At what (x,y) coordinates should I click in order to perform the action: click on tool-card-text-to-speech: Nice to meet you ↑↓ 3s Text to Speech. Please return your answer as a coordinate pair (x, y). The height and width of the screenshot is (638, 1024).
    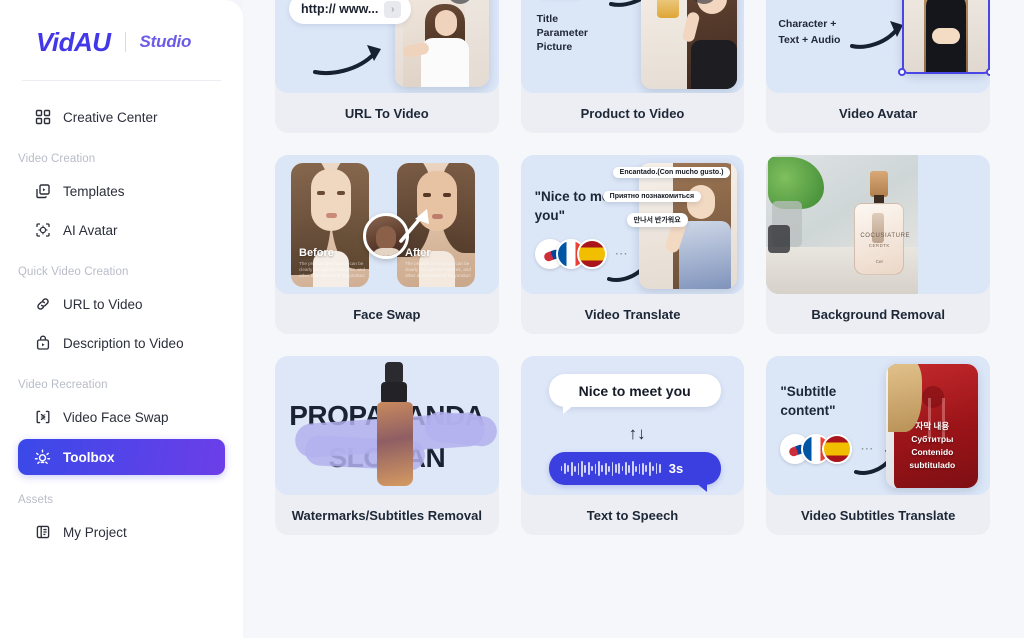
    Looking at the image, I should click on (632, 445).